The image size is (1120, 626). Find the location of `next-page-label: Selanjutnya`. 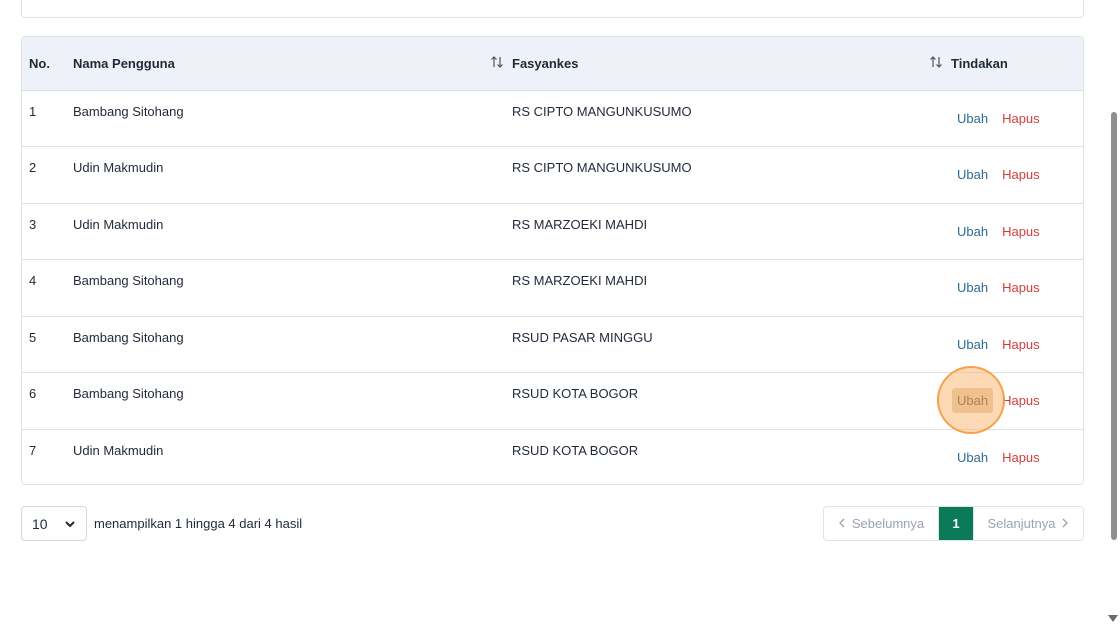

next-page-label: Selanjutnya is located at coordinates (1021, 523).